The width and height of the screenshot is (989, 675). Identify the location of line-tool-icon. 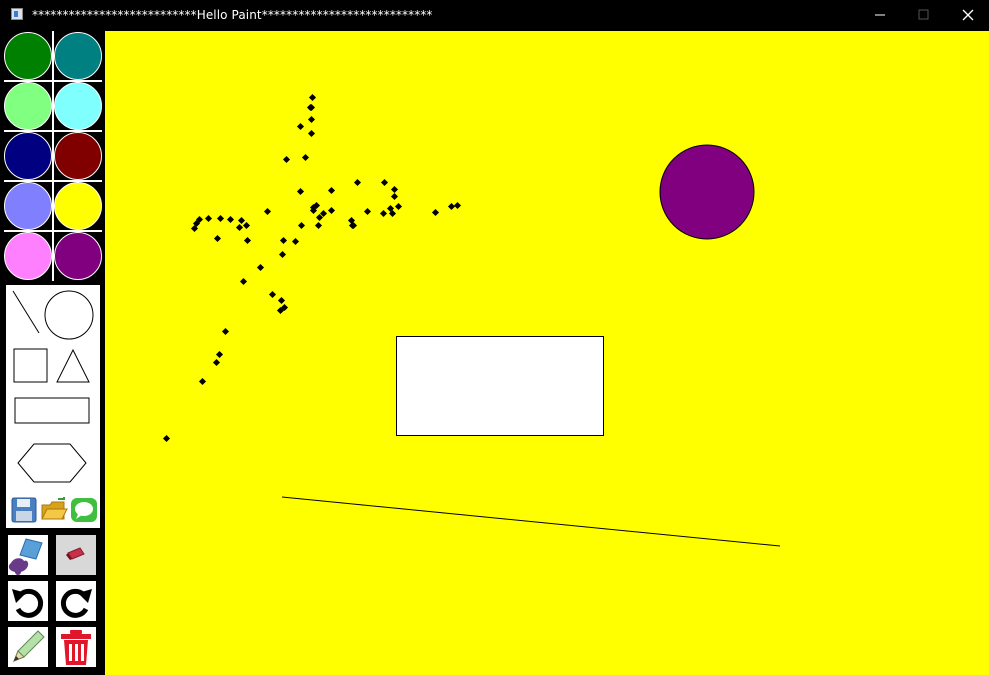
(26, 312).